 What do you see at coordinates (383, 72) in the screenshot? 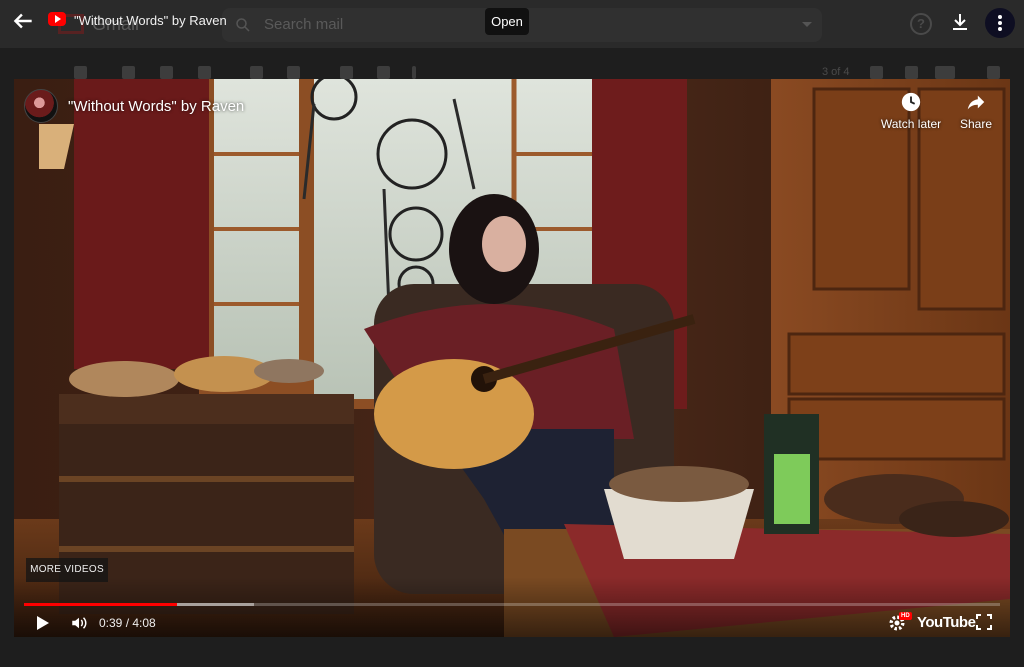
I see `label-icon` at bounding box center [383, 72].